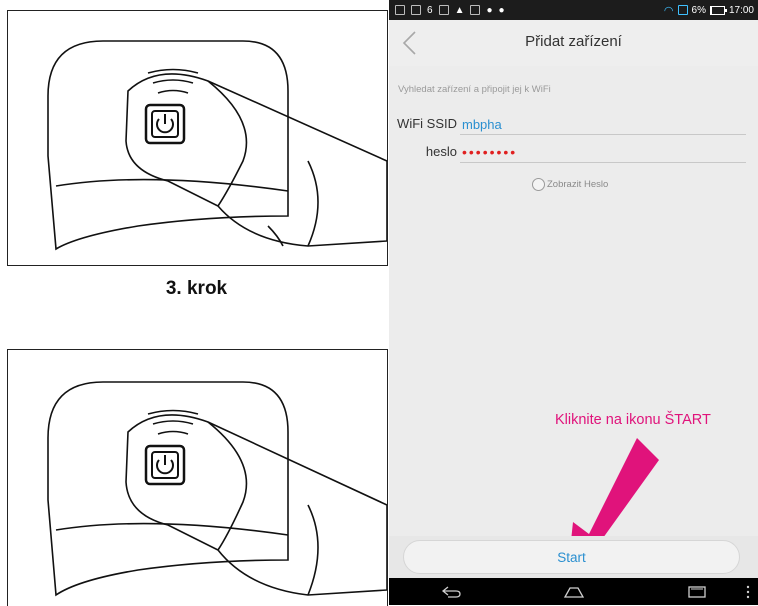 Image resolution: width=758 pixels, height=606 pixels. I want to click on recents-icon, so click(697, 592).